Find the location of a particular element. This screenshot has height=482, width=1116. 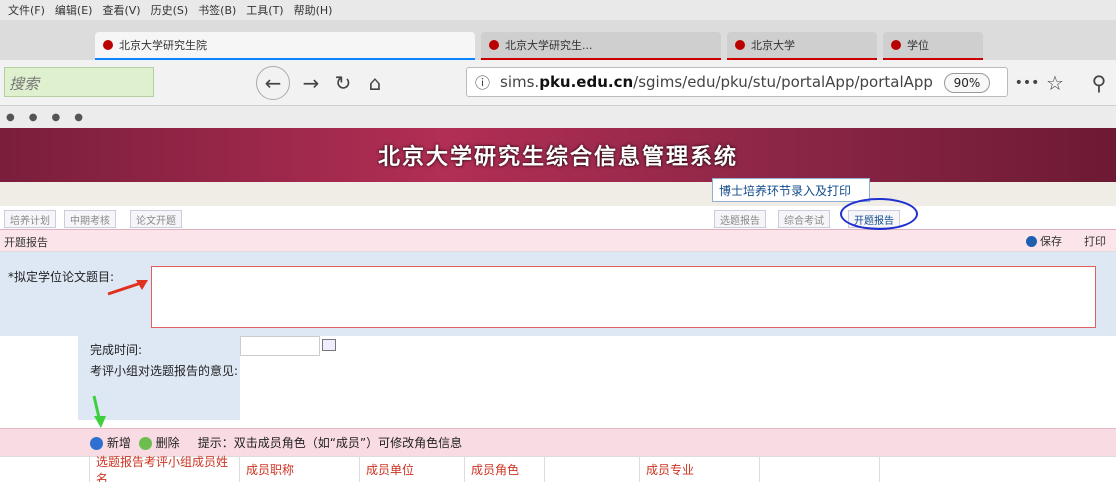

home-icon: ⌂ is located at coordinates (375, 83).